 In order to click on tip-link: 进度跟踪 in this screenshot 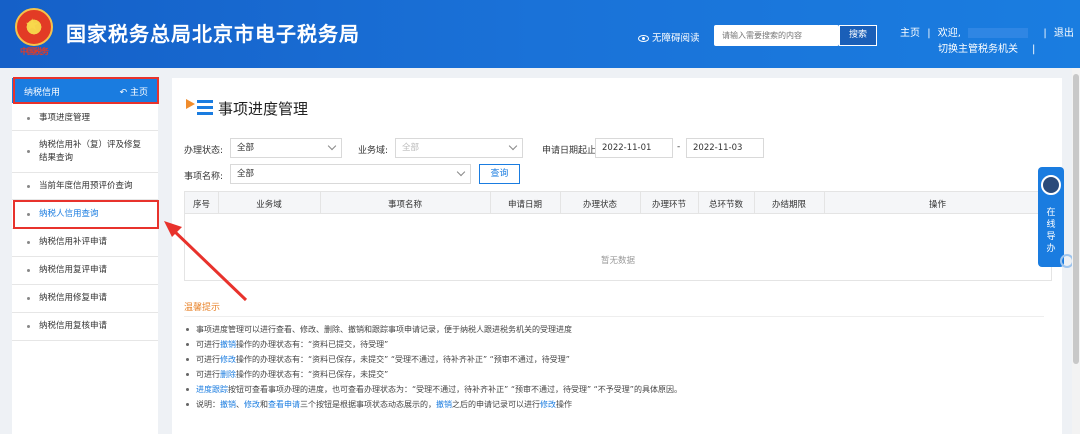, I will do `click(212, 389)`.